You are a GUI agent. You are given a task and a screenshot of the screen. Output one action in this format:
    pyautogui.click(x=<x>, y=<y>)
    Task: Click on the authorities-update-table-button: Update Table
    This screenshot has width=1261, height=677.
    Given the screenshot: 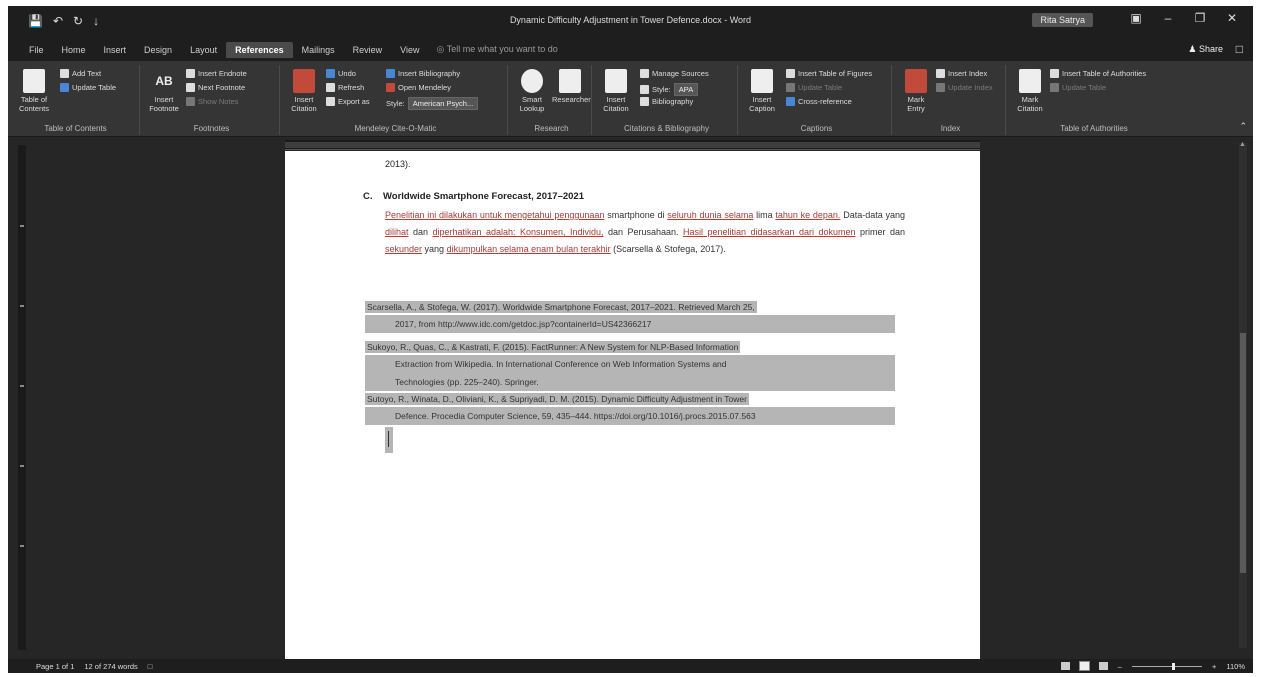 What is the action you would take?
    pyautogui.click(x=1078, y=87)
    